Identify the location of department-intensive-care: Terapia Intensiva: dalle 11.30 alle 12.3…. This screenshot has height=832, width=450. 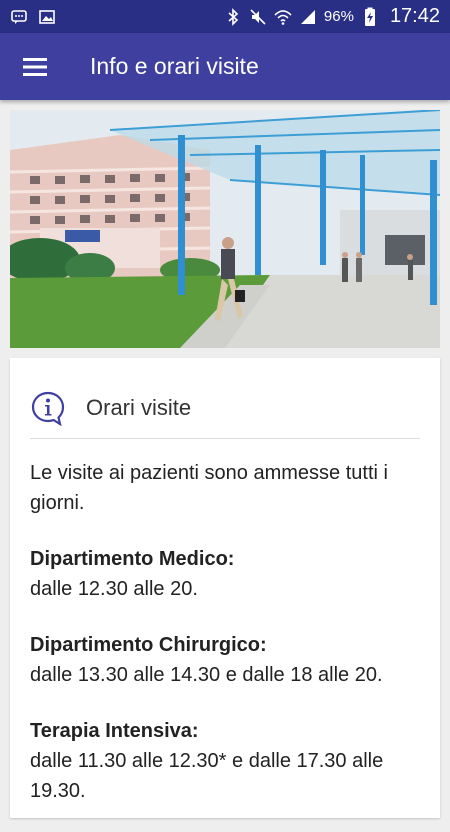
(227, 761).